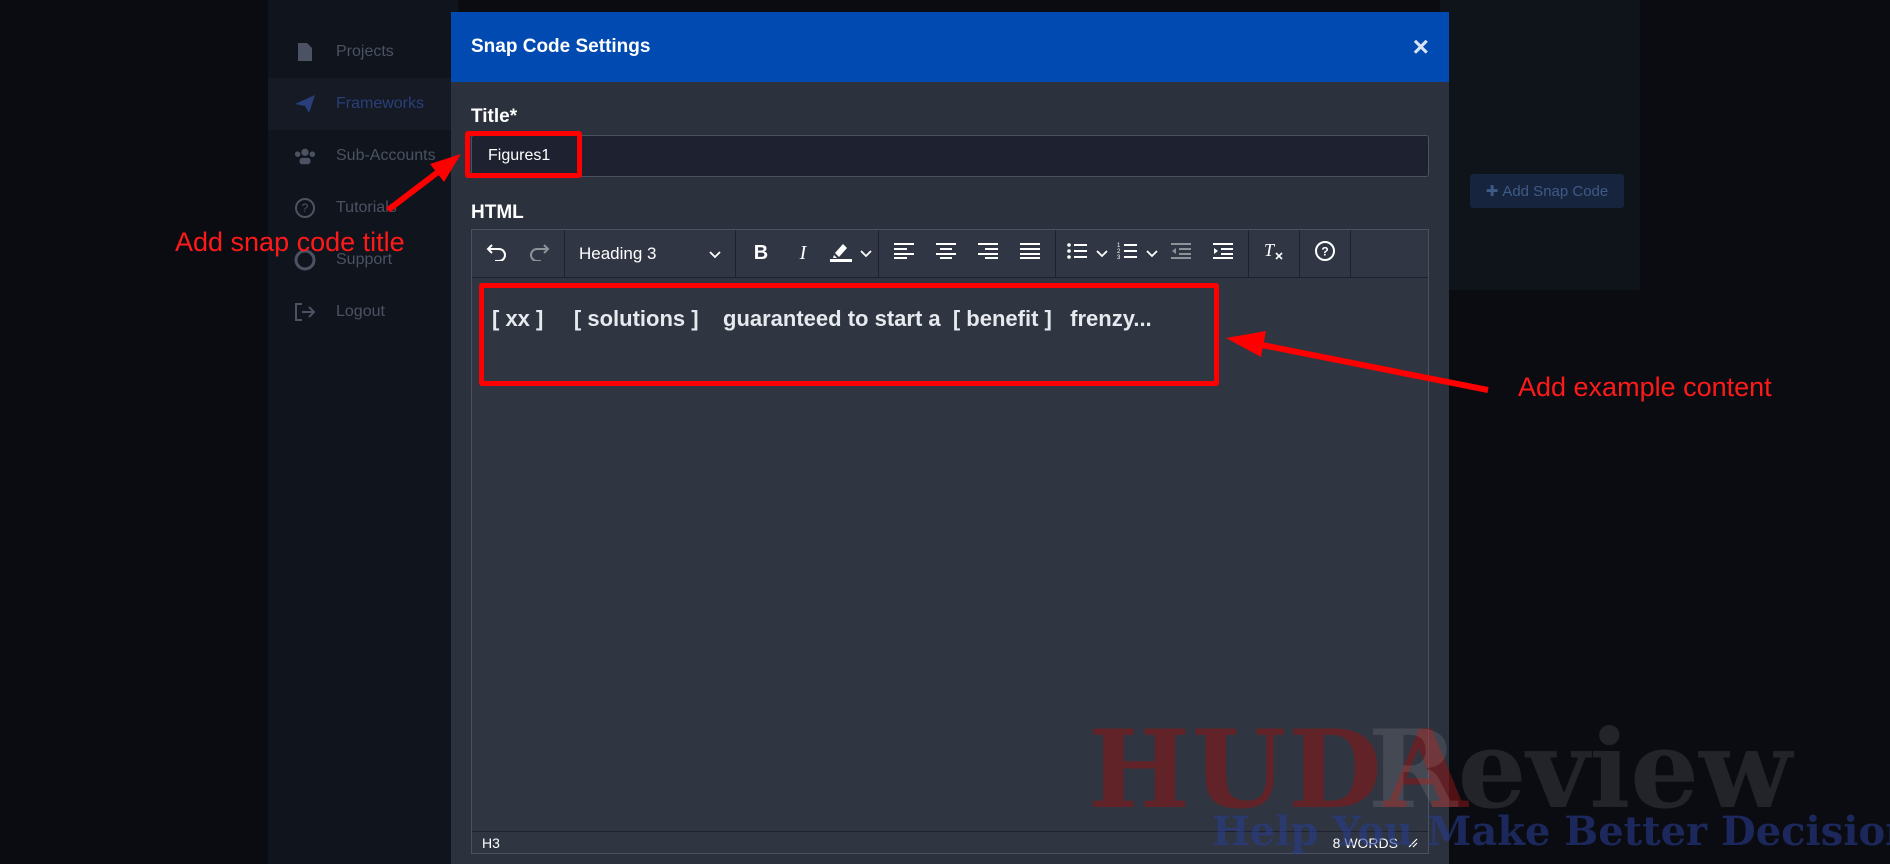 This screenshot has height=864, width=1890. Describe the element at coordinates (1645, 387) in the screenshot. I see `content-callout: Add example content` at that location.